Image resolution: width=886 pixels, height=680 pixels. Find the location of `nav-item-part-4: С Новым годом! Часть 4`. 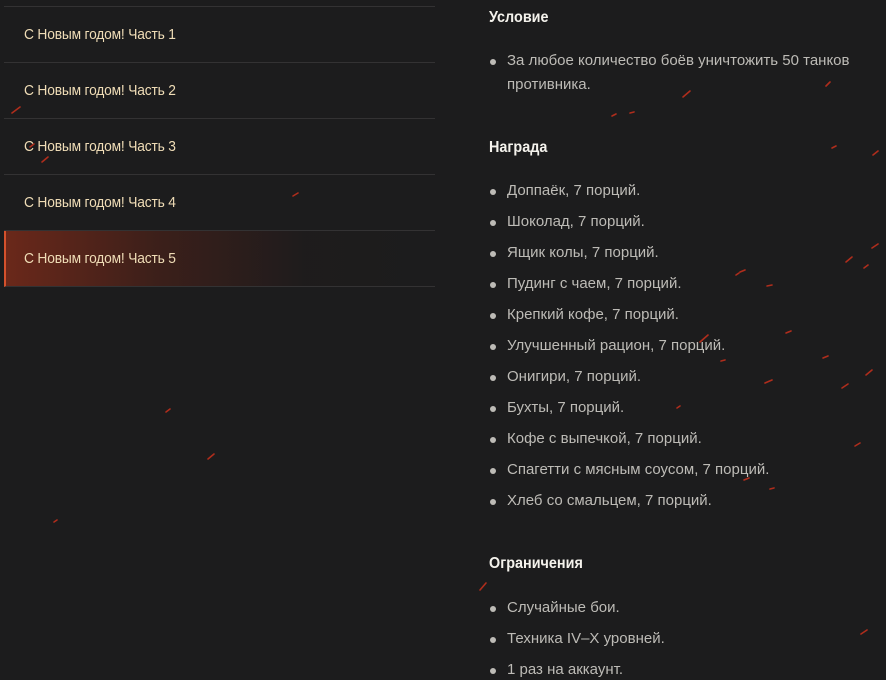

nav-item-part-4: С Новым годом! Часть 4 is located at coordinates (219, 203).